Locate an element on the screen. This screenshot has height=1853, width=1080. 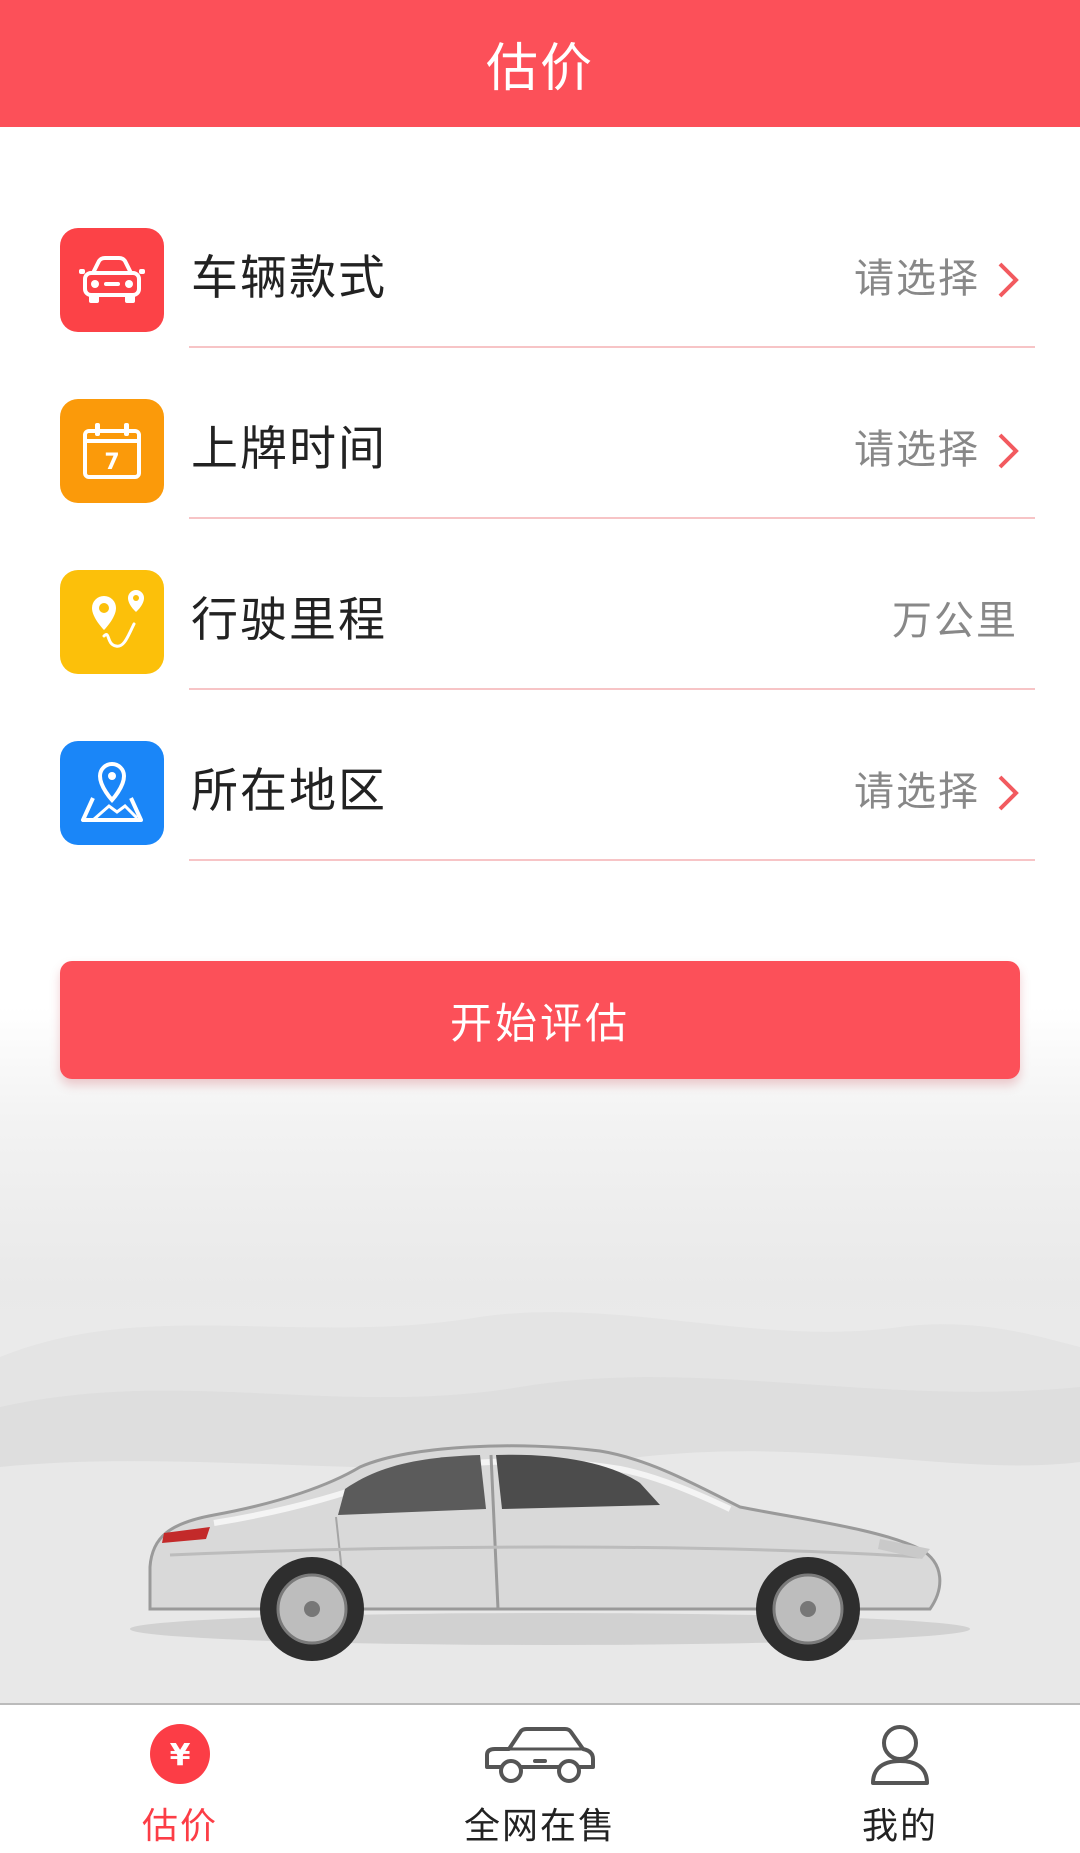
tab-on-sale-label: 全网在售 is located at coordinates (539, 1826).